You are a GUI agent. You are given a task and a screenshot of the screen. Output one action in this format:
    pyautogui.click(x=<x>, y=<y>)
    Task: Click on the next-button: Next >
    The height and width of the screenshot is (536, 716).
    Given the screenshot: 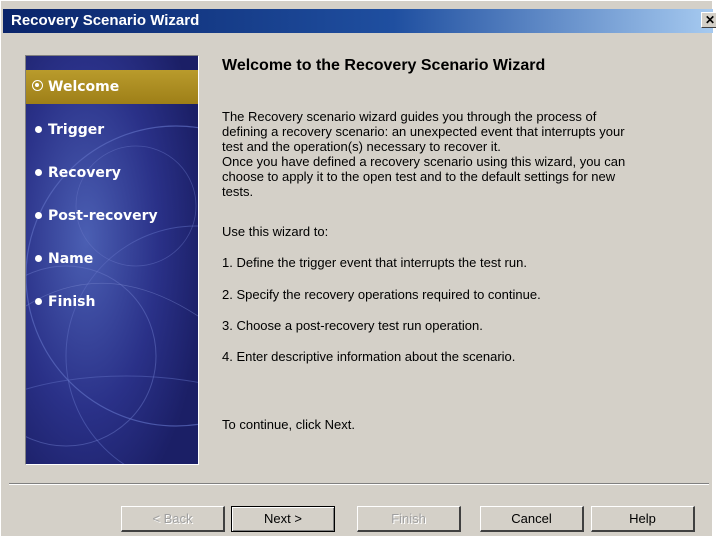 What is the action you would take?
    pyautogui.click(x=283, y=519)
    